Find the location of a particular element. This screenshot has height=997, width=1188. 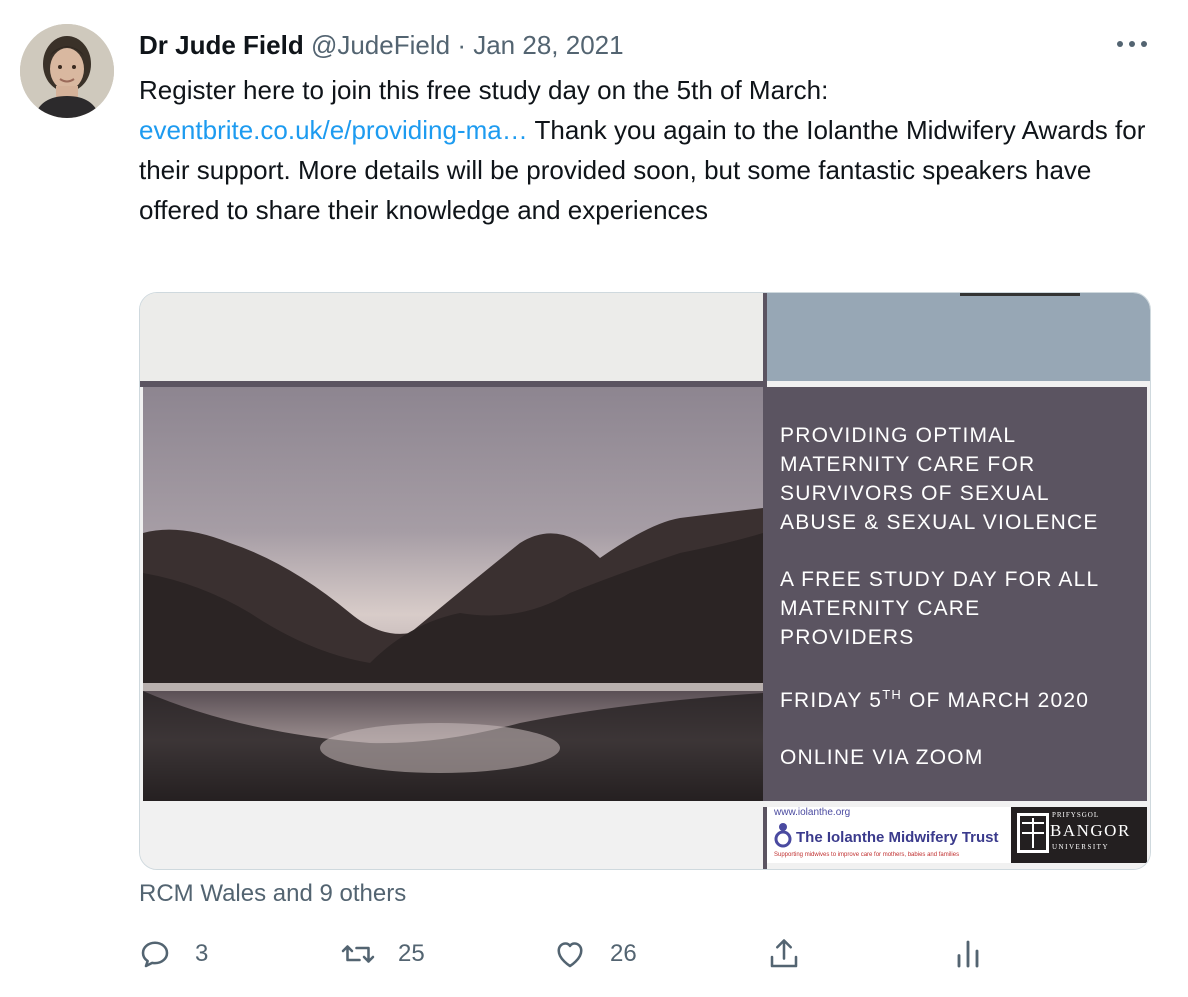

author-handle: @JudeField is located at coordinates (380, 45).